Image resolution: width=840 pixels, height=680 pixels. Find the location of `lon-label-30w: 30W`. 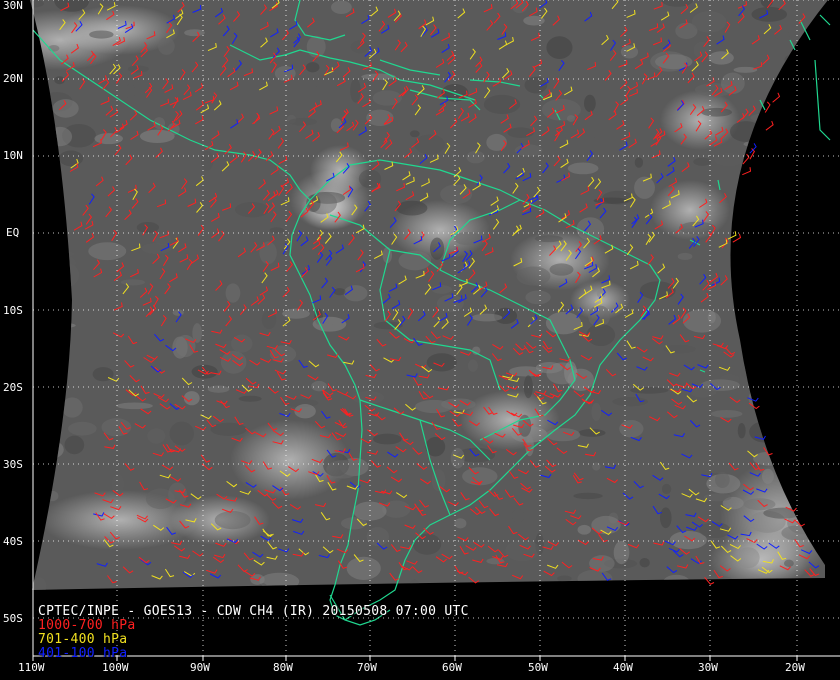

lon-label-30w: 30W is located at coordinates (708, 667).